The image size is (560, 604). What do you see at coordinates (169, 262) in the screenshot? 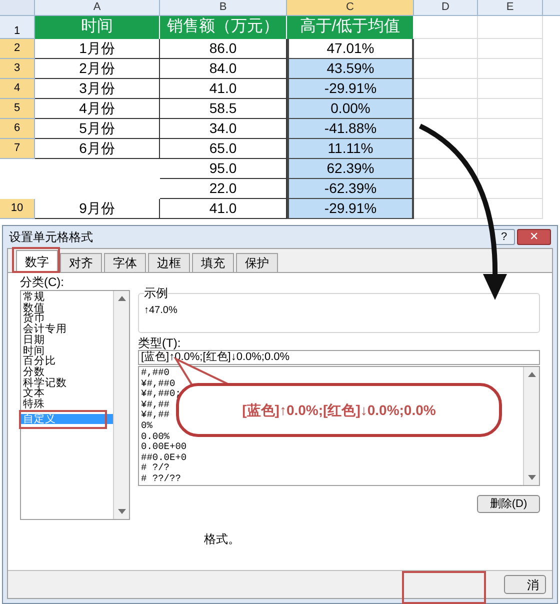
I see `tab: 边框` at bounding box center [169, 262].